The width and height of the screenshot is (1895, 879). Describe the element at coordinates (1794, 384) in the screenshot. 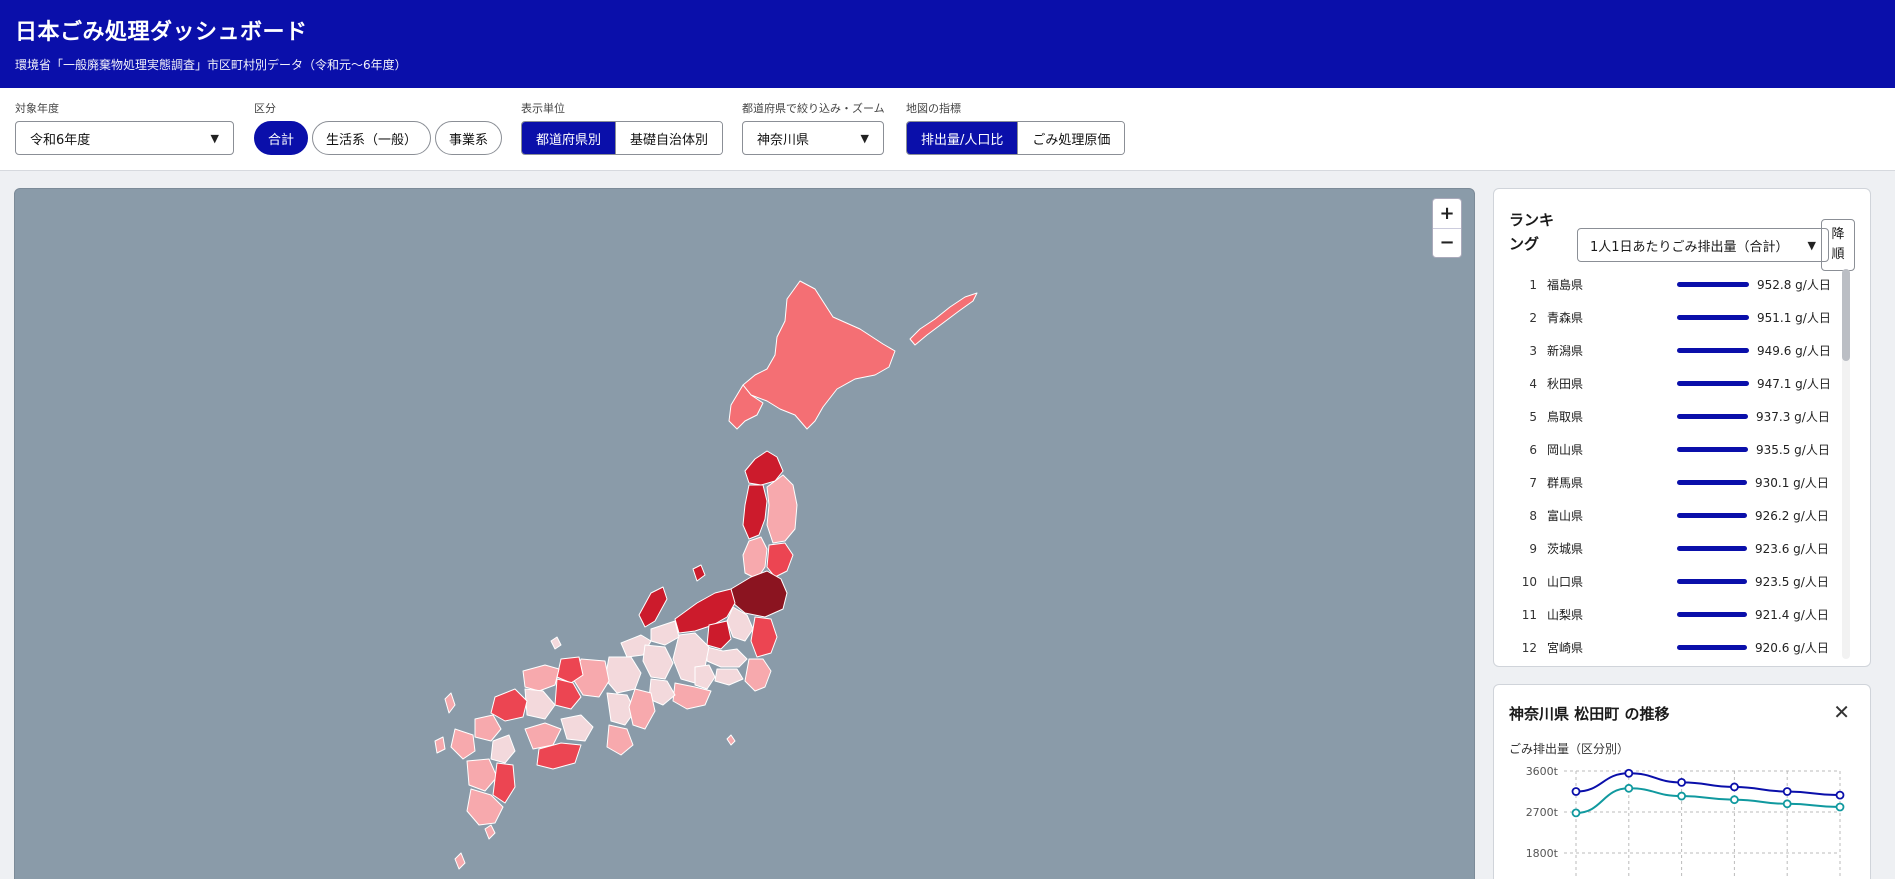

I see `ranking-value: 947.1 g/人日` at that location.